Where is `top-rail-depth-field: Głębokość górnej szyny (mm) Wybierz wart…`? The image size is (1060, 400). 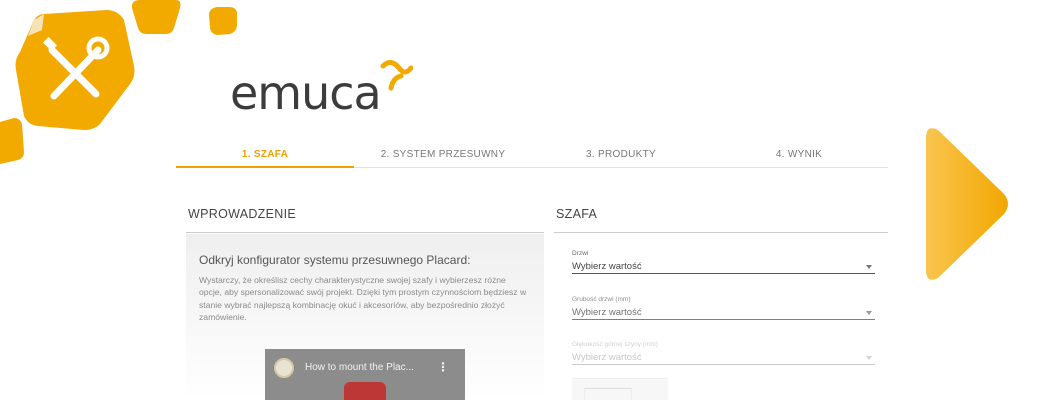
top-rail-depth-field: Głębokość górnej szyny (mm) Wybierz wart… is located at coordinates (723, 353).